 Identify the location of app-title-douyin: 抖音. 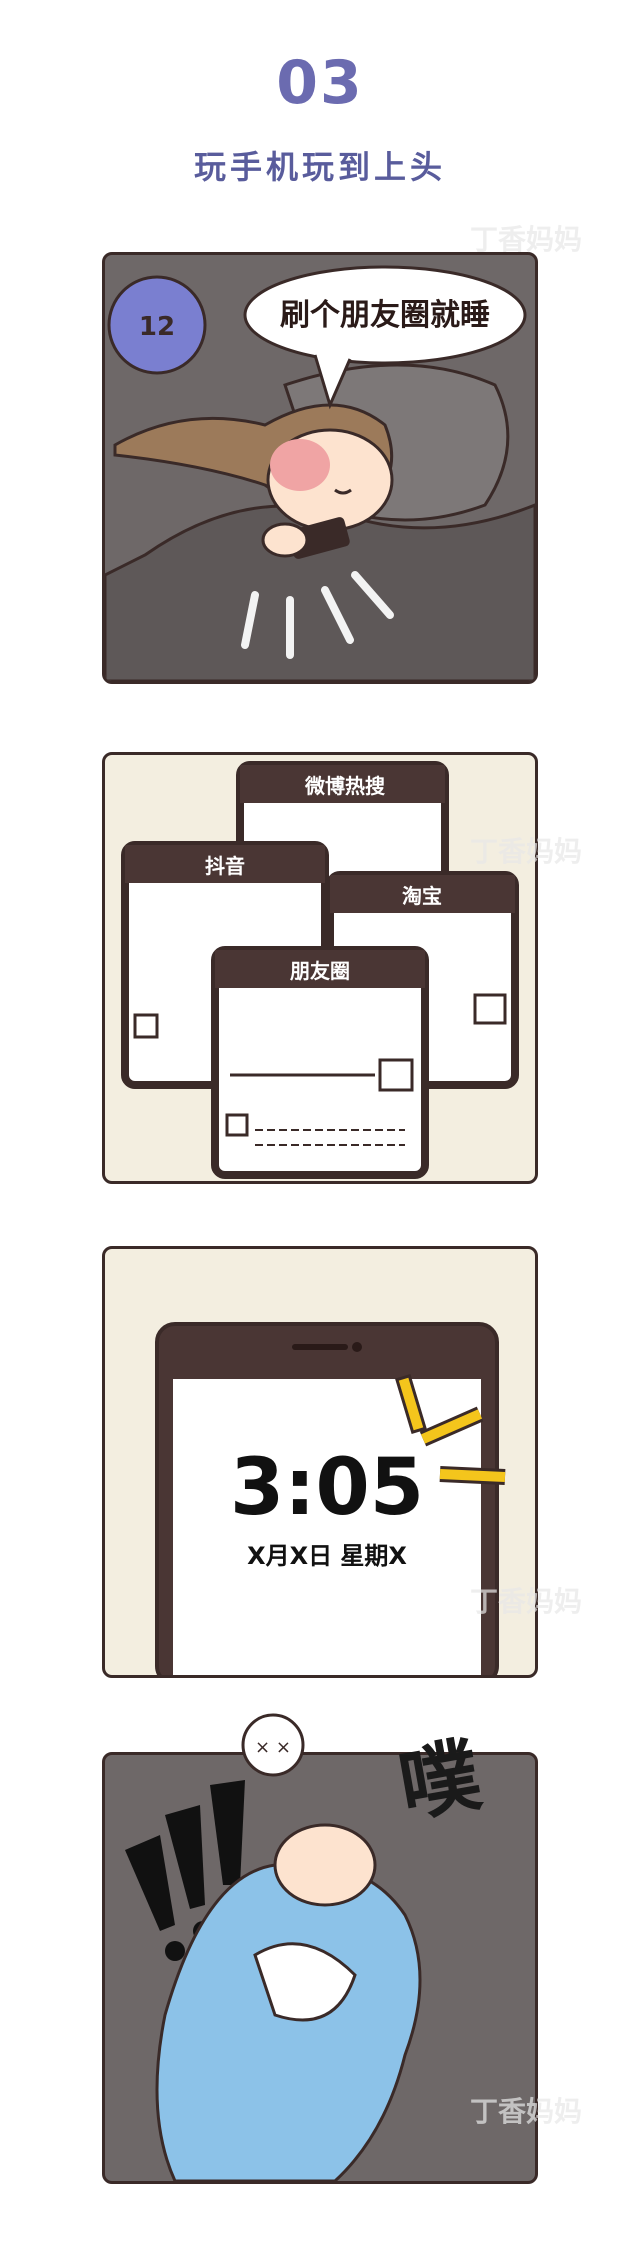
(225, 866).